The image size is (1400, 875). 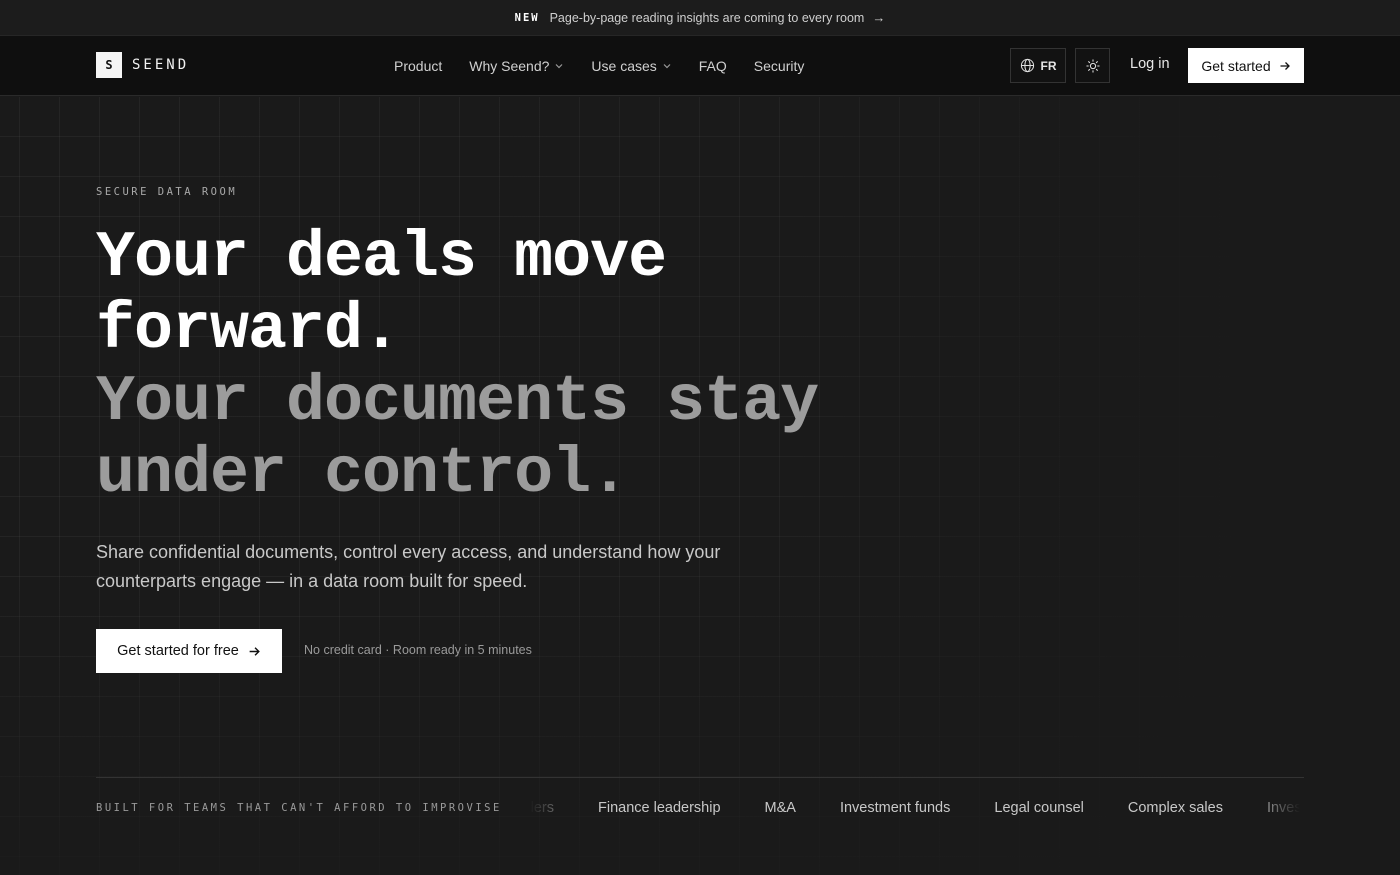 What do you see at coordinates (700, 777) in the screenshot?
I see `section-divider` at bounding box center [700, 777].